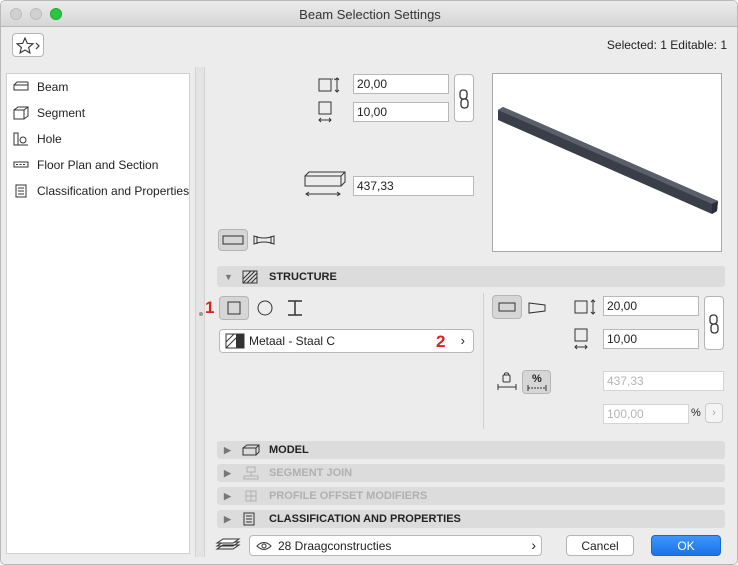 Image resolution: width=738 pixels, height=565 pixels. I want to click on beam-preview-image, so click(608, 160).